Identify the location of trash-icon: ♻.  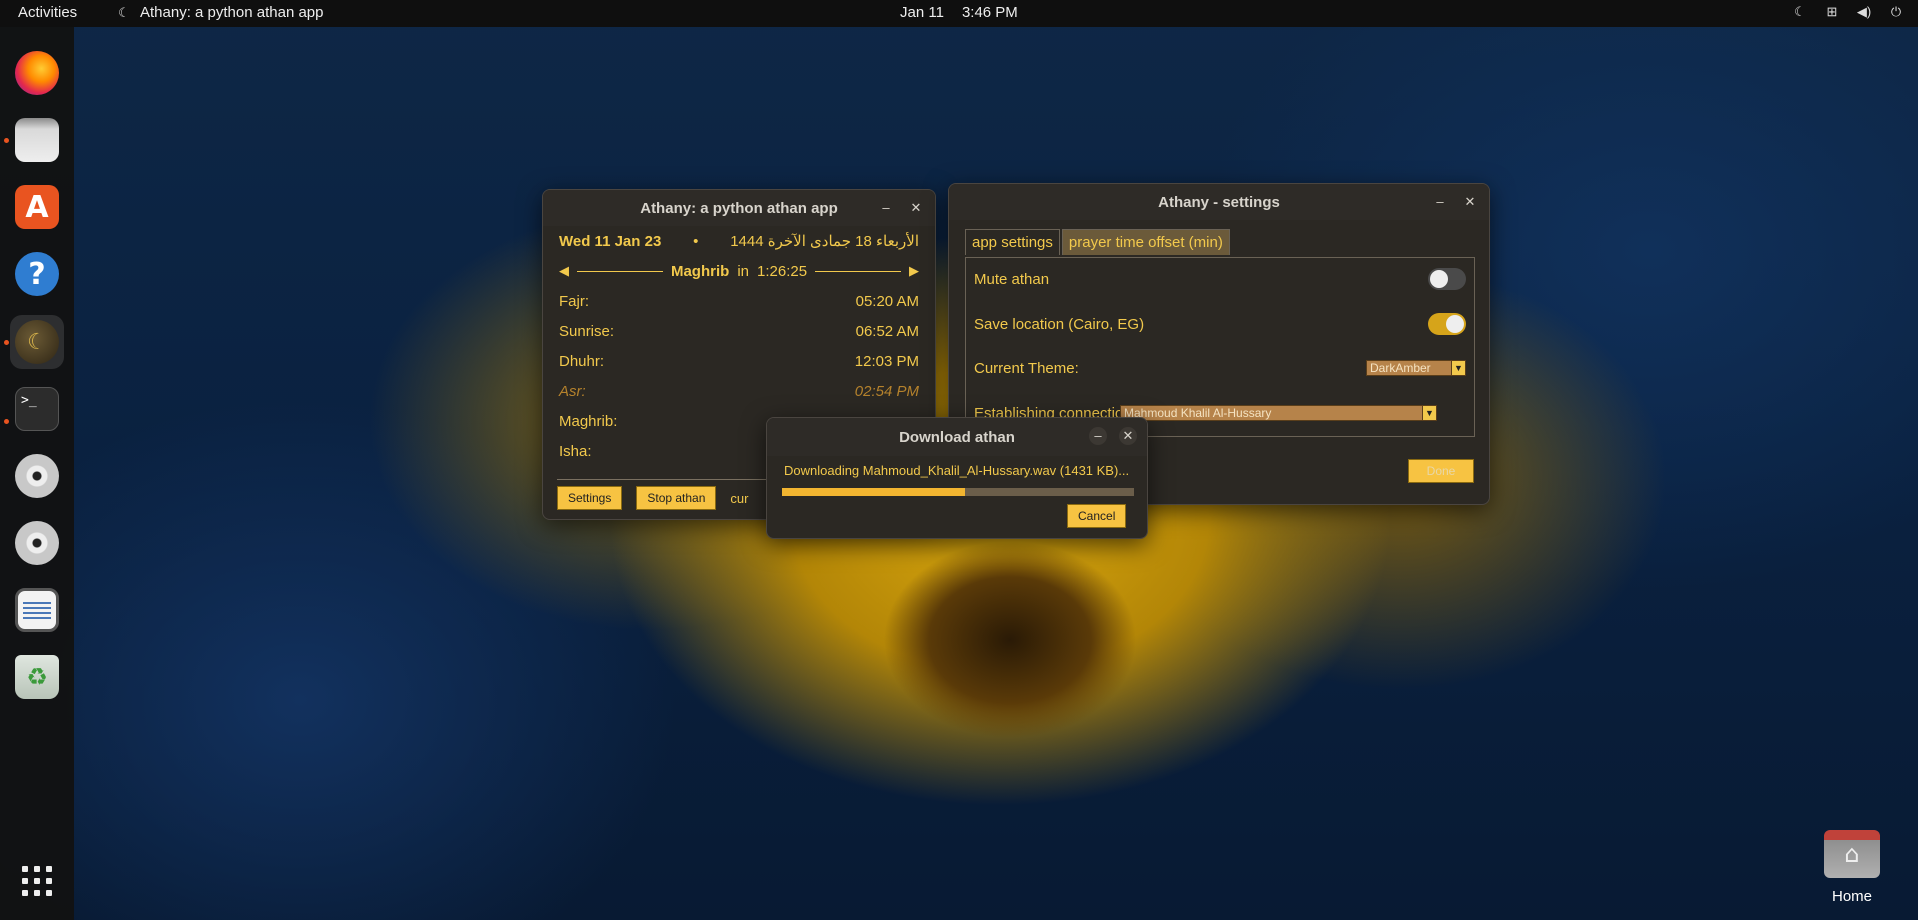
(37, 677).